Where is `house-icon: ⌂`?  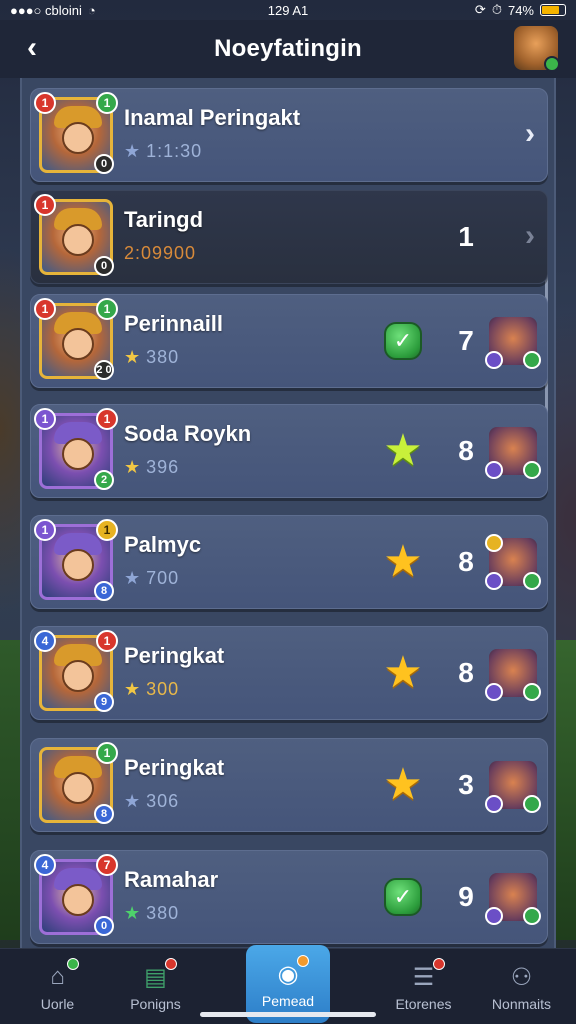 house-icon: ⌂ is located at coordinates (60, 975).